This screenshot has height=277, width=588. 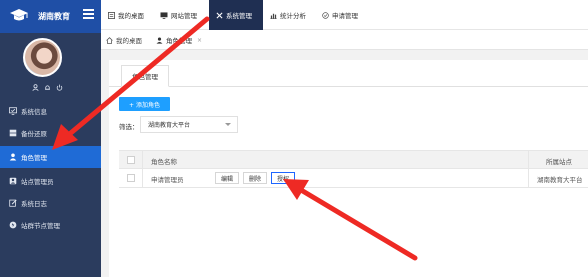 I want to click on top-nav-site-management: 网站管理, so click(x=178, y=15).